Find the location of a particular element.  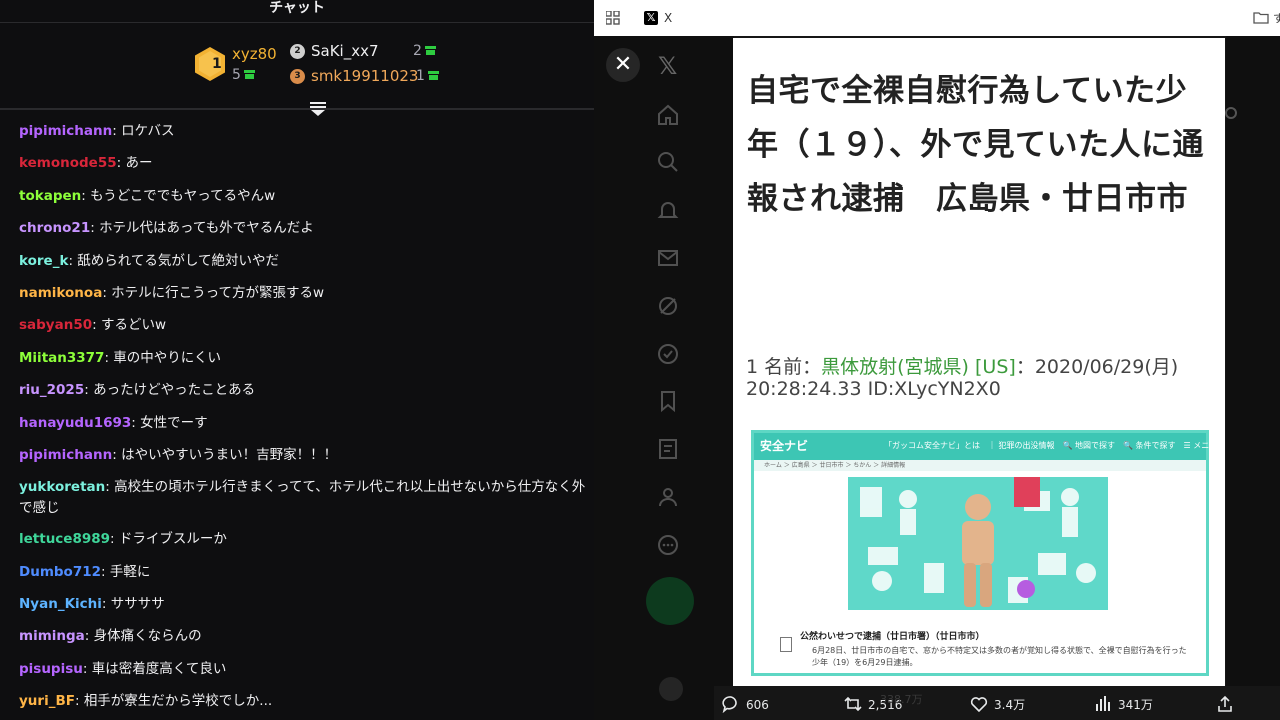

grok-icon is located at coordinates (668, 306).